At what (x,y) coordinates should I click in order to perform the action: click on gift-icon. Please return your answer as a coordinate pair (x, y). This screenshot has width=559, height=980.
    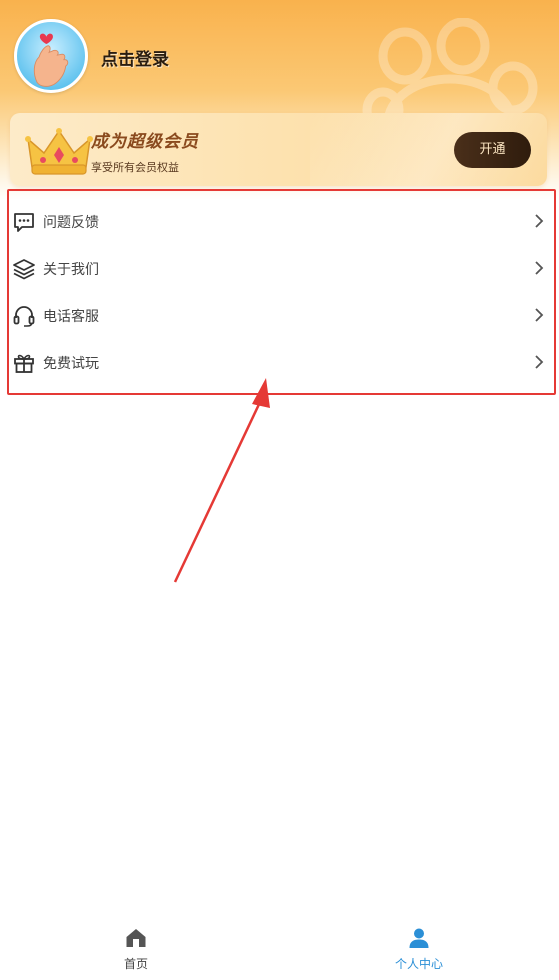
    Looking at the image, I should click on (24, 363).